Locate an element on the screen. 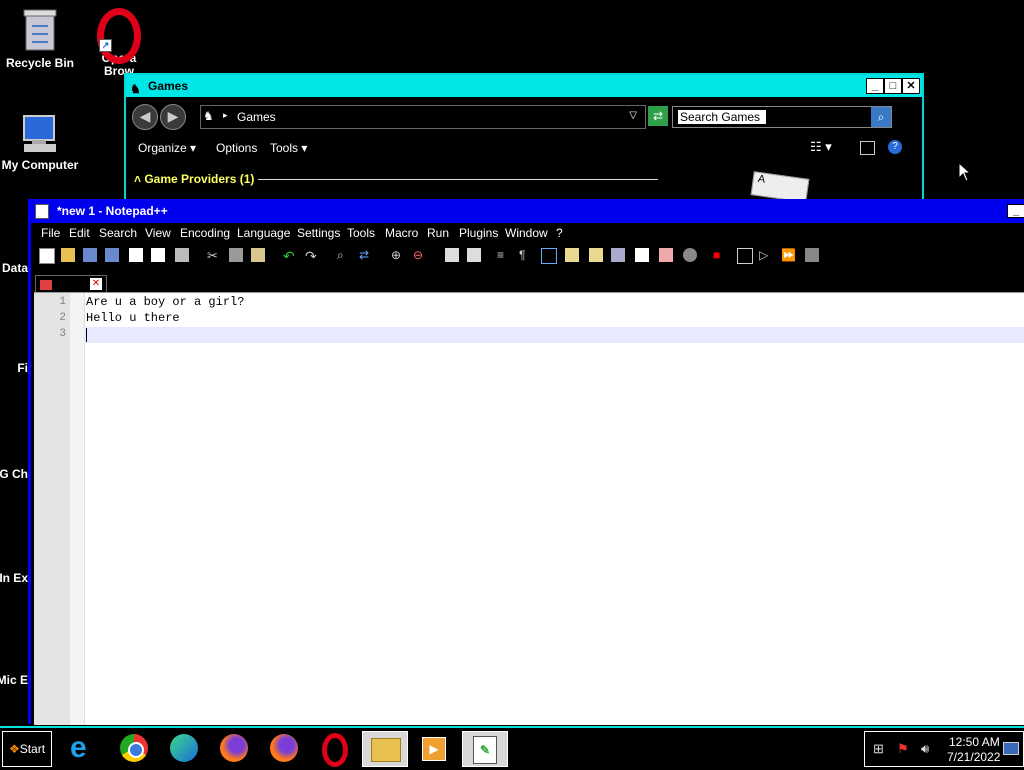  cut-icon: ✂ is located at coordinates (214, 255).